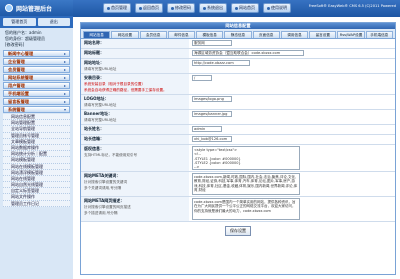 This screenshot has width=400, height=279. What do you see at coordinates (181, 8) in the screenshot?
I see `nav-change-password: 修改密码` at bounding box center [181, 8].